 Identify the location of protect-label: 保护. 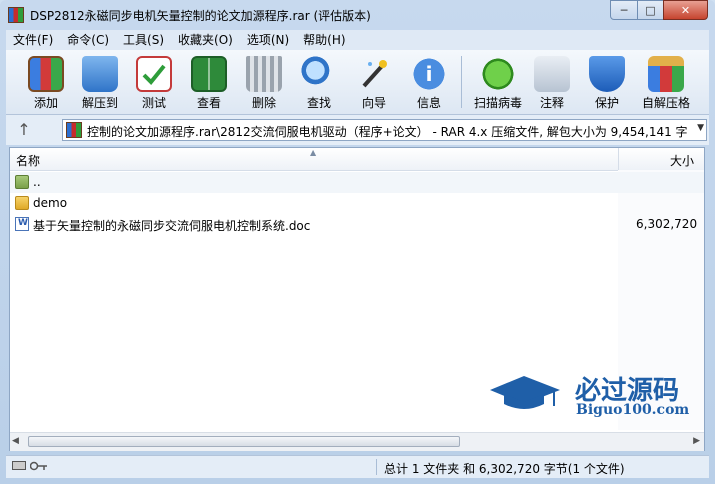
(606, 103).